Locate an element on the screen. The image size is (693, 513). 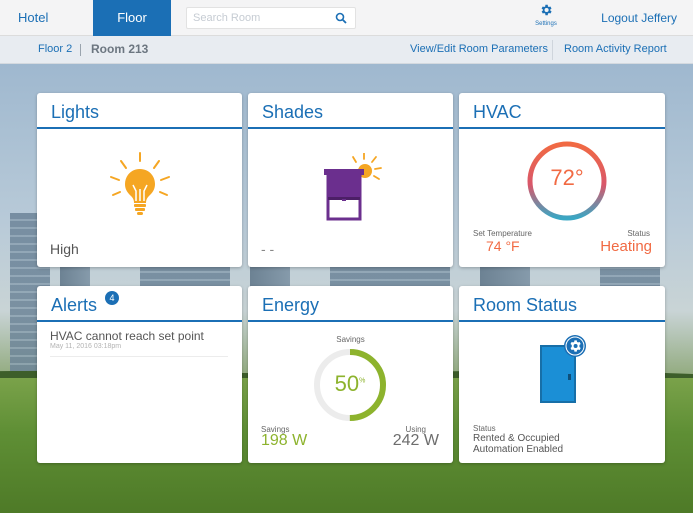
room-status-title: Room Status is located at coordinates (525, 305).